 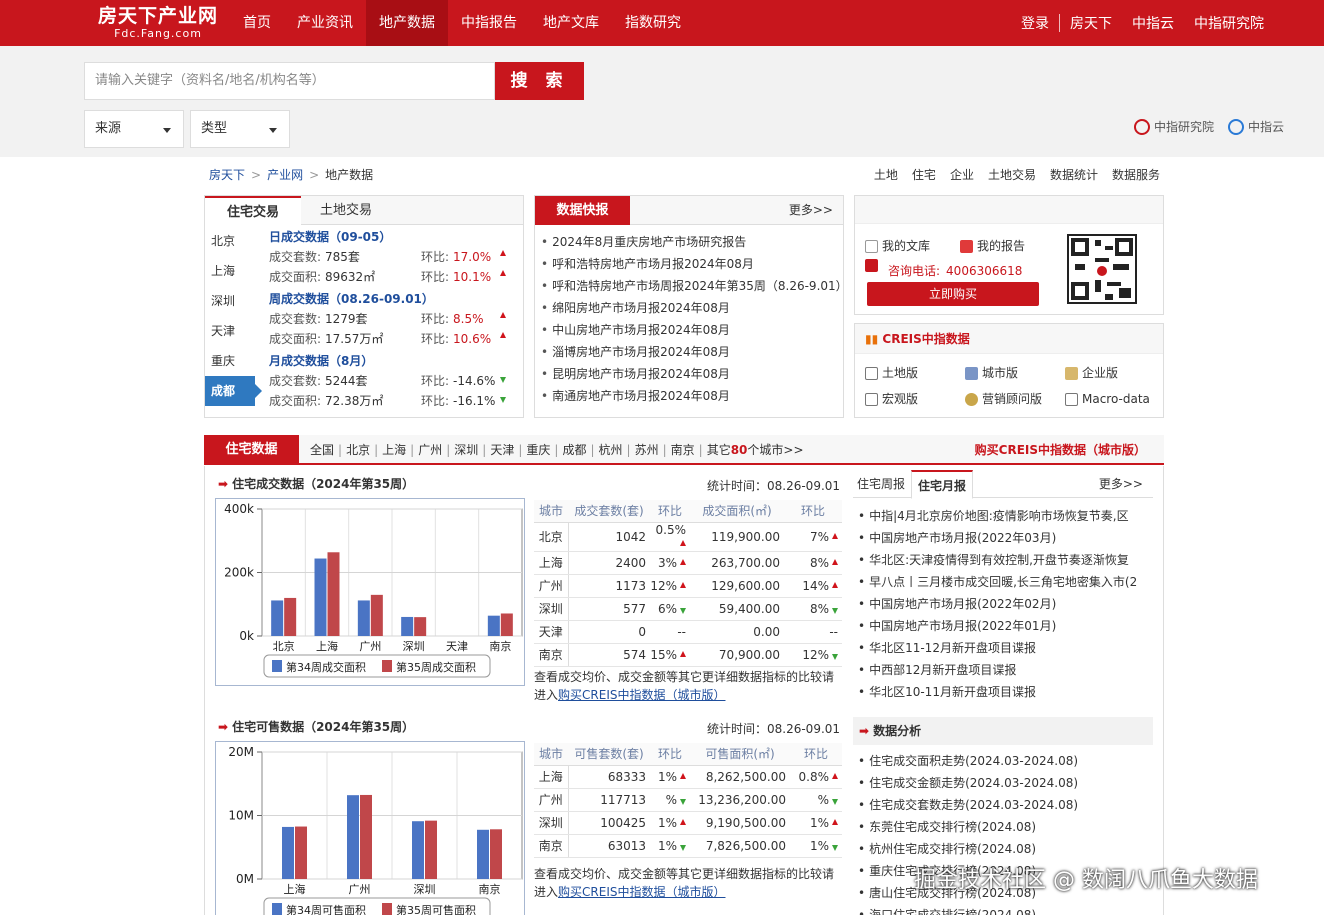 What do you see at coordinates (466, 450) in the screenshot?
I see `city-link: 深圳` at bounding box center [466, 450].